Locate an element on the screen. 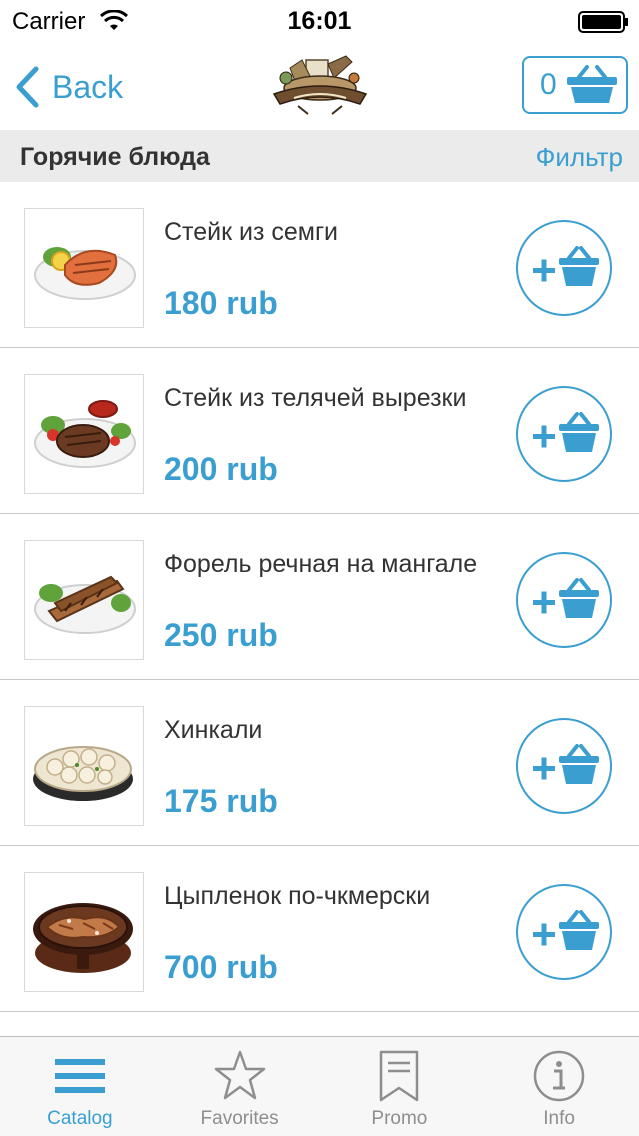  tab-bar: Catalog Favorites Promo Info is located at coordinates (319, 1086).